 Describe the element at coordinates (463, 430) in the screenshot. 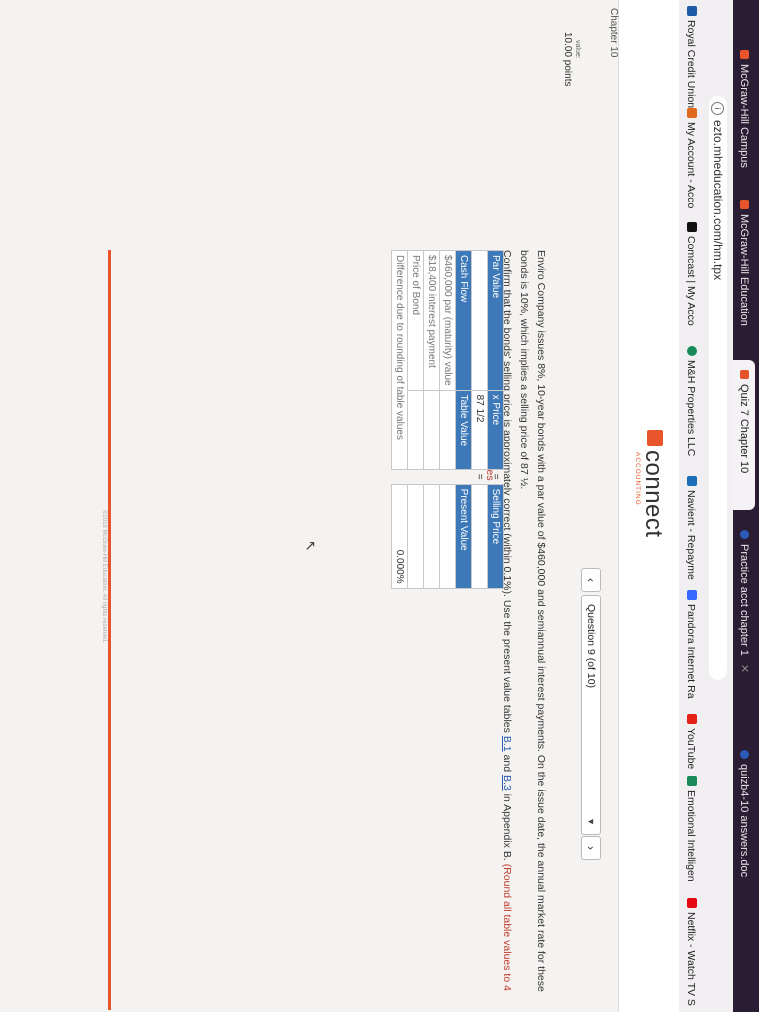

I see `header-table-value: Table Value` at that location.